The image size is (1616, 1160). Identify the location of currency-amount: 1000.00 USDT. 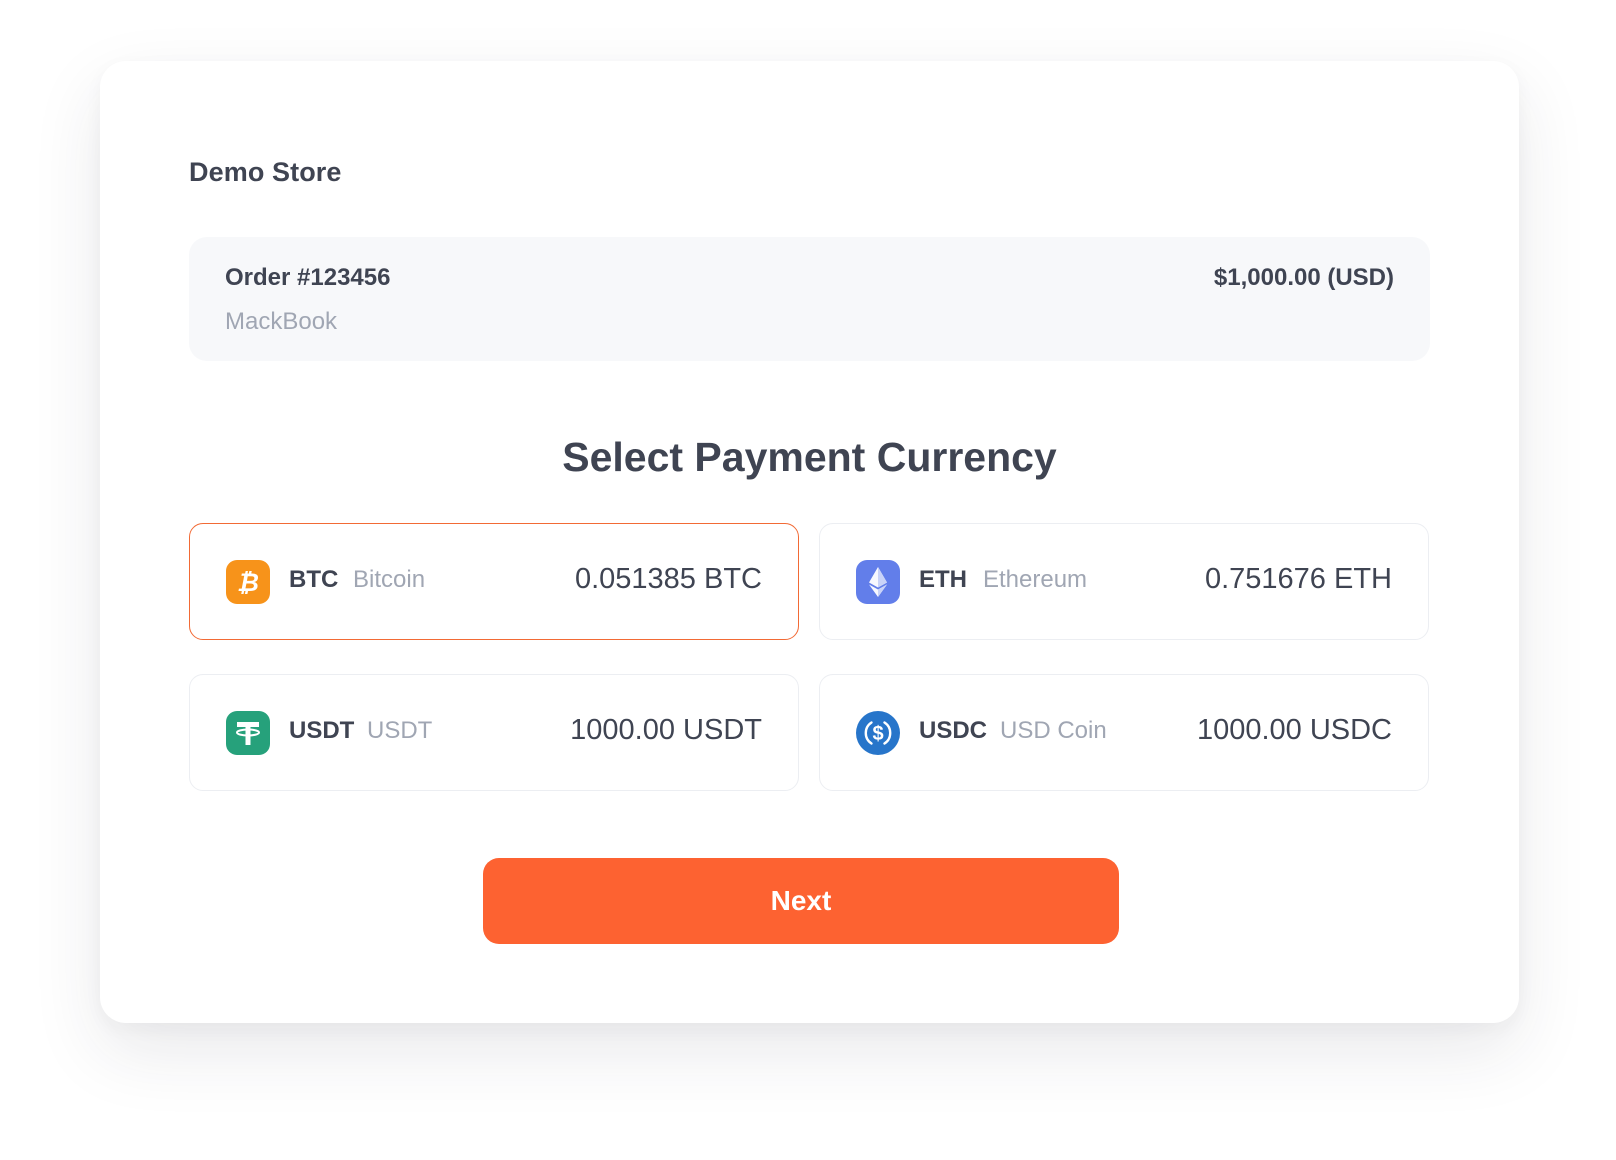
(666, 730).